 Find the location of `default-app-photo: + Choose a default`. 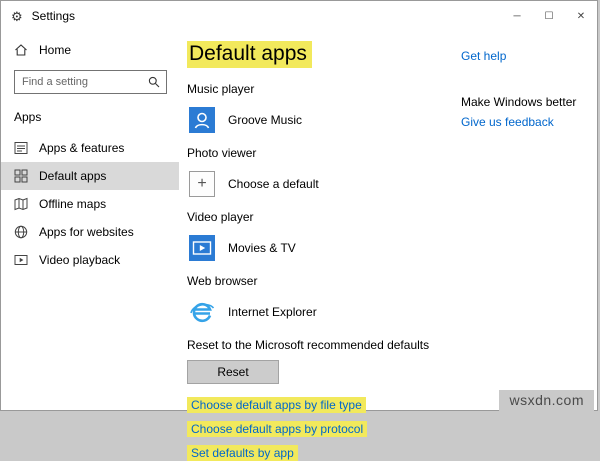

default-app-photo: + Choose a default is located at coordinates (282, 184).